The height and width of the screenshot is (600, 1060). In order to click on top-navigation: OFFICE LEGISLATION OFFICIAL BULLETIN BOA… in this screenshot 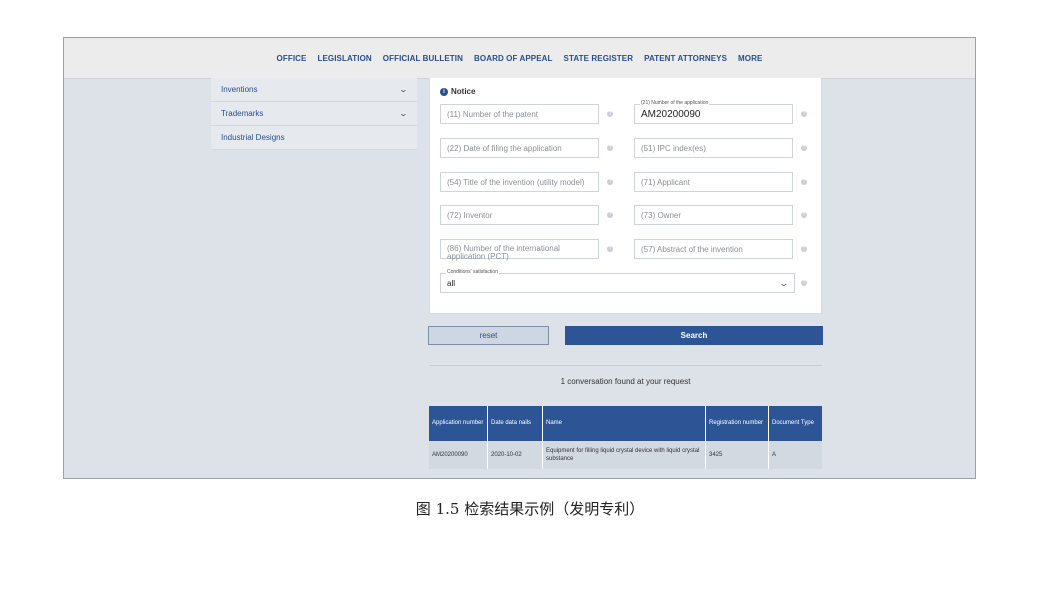, I will do `click(519, 58)`.